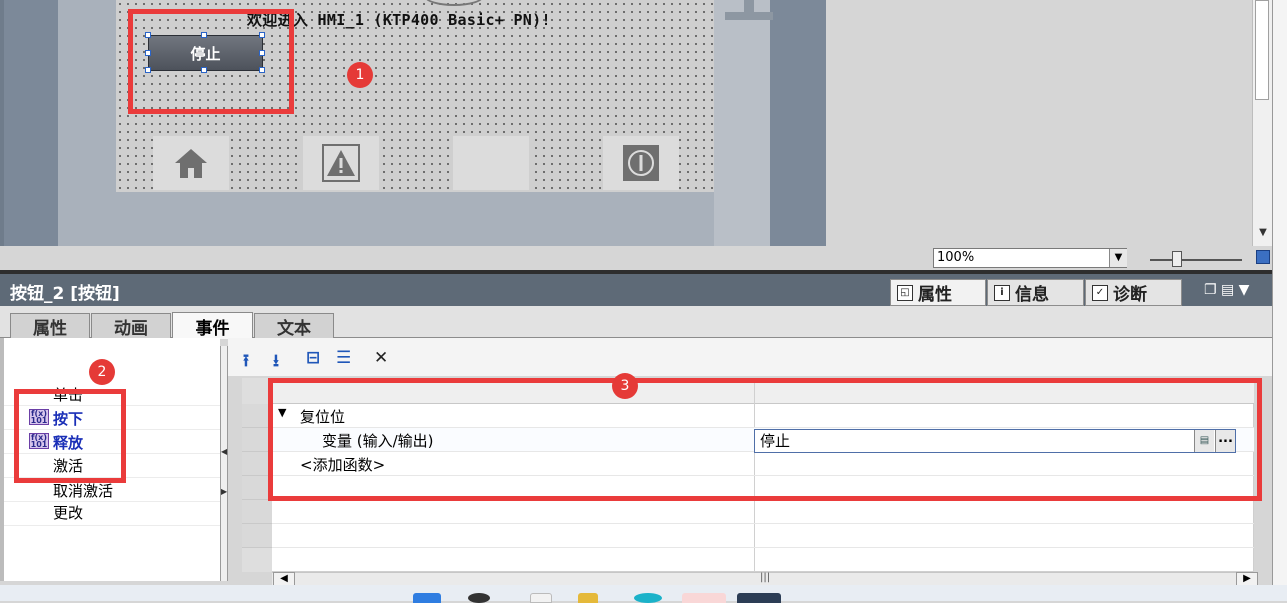  Describe the element at coordinates (1263, 236) in the screenshot. I see `scroll-down-icon: ▼` at that location.